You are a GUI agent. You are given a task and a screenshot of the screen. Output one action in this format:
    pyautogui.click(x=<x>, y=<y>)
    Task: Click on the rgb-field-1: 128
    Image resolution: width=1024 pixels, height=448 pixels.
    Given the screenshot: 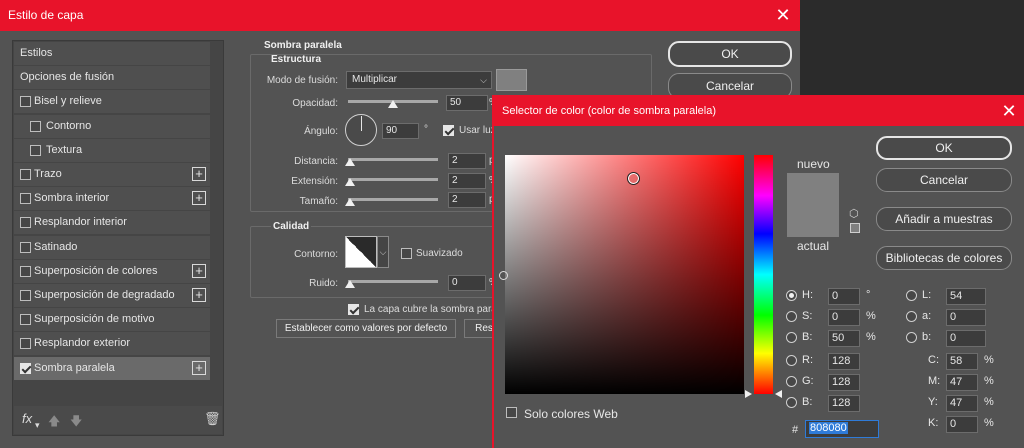 What is the action you would take?
    pyautogui.click(x=844, y=382)
    